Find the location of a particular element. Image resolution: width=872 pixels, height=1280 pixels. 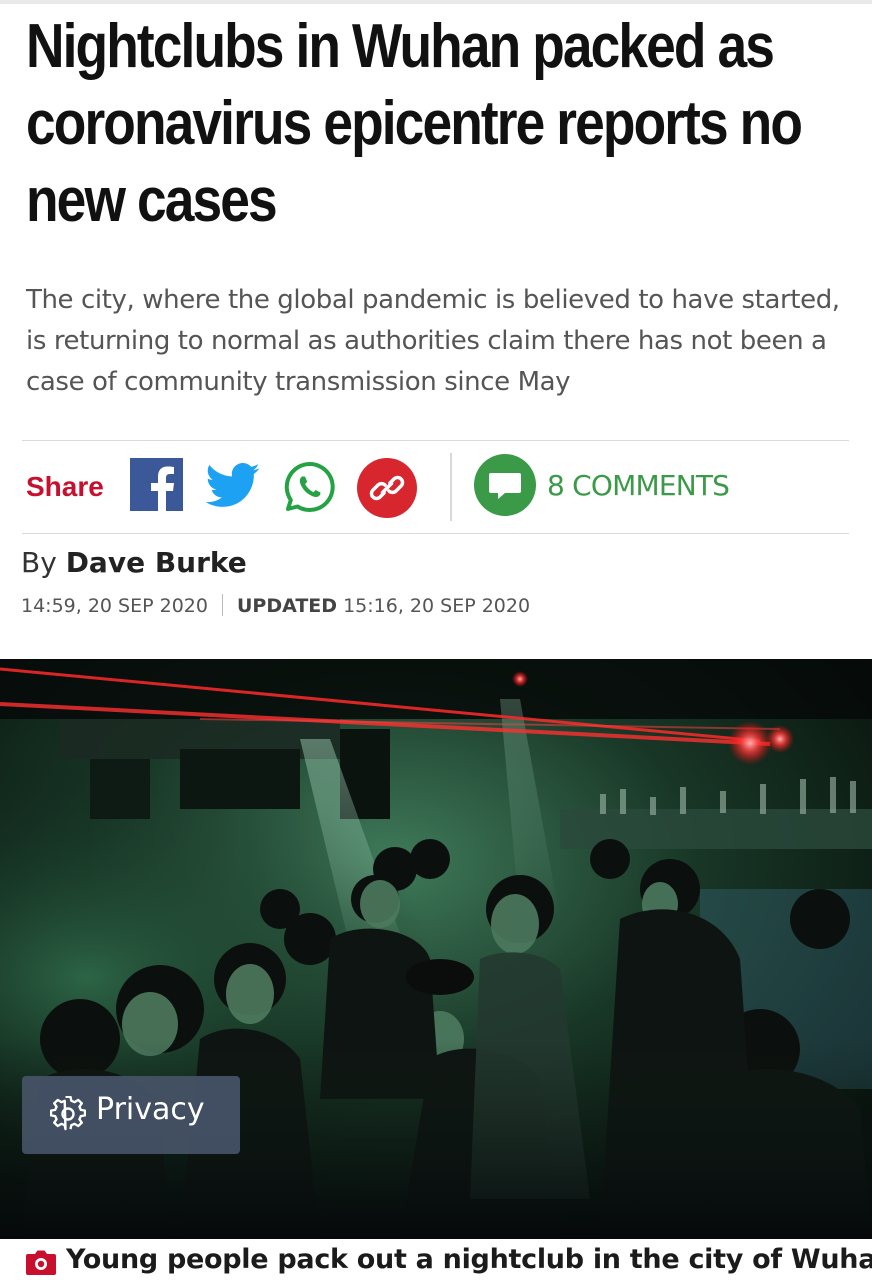

byline: By Dave Burke is located at coordinates (134, 562).